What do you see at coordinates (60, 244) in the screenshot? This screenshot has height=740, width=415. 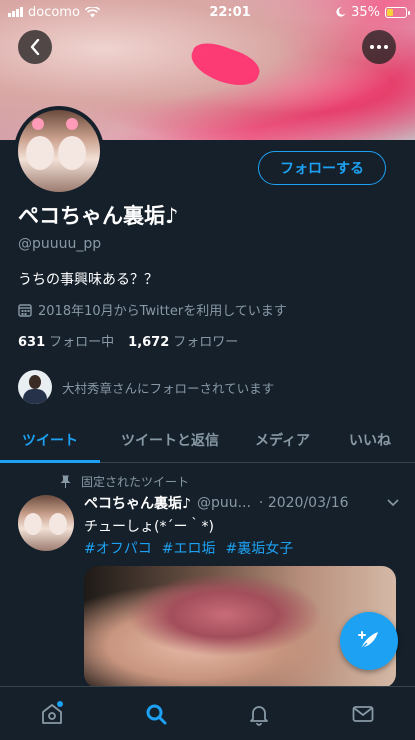 I see `profile-handle: @puuuu_pp` at bounding box center [60, 244].